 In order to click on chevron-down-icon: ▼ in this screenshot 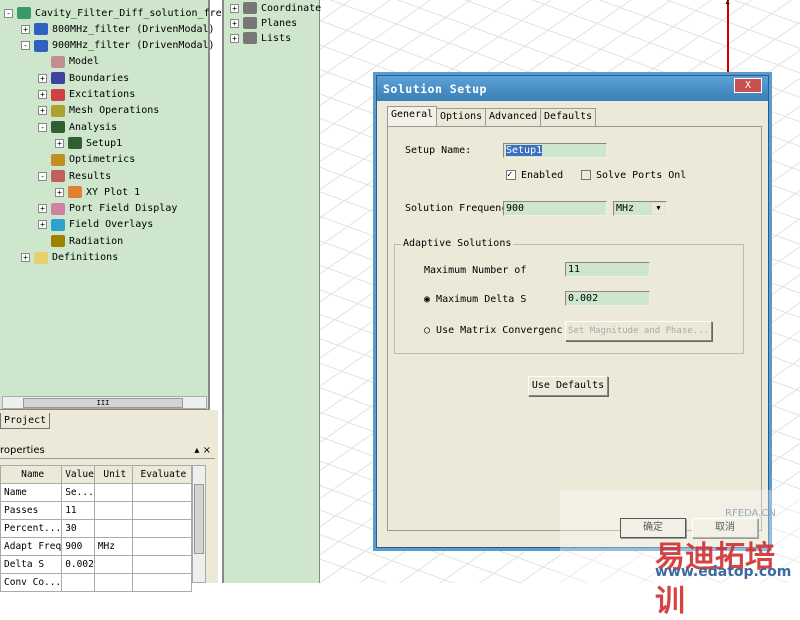, I will do `click(658, 208)`.